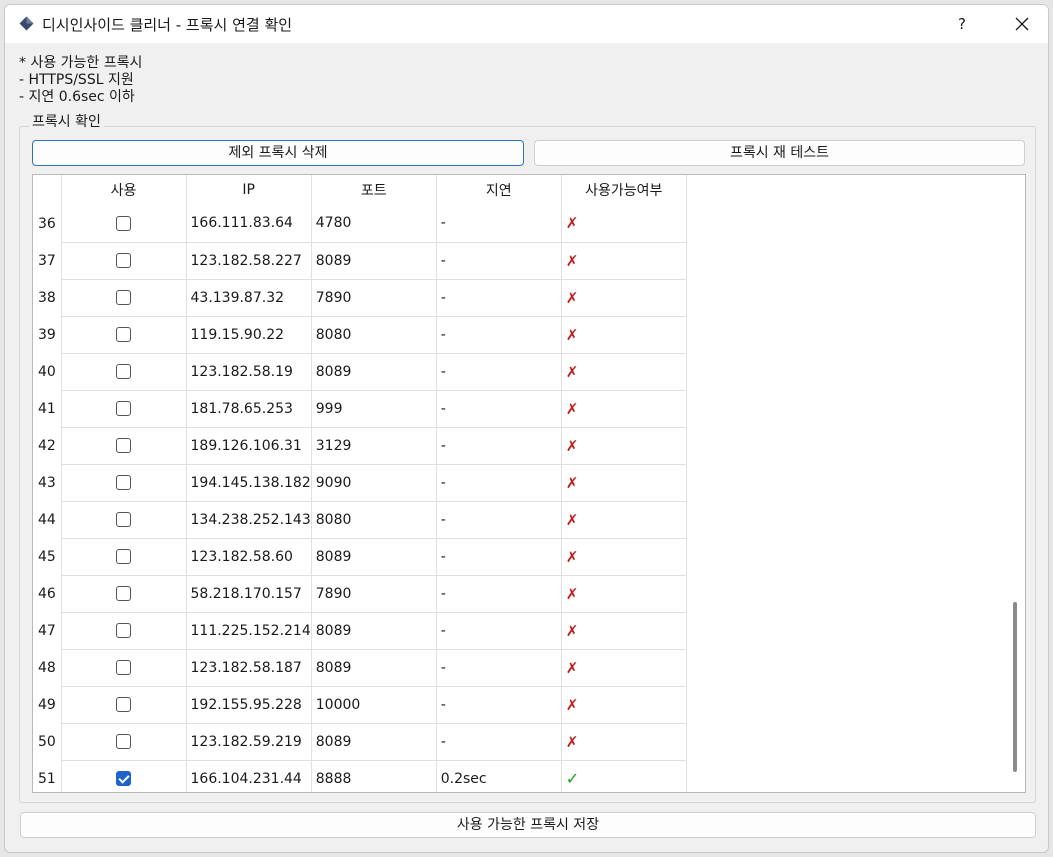 The width and height of the screenshot is (1053, 857). I want to click on table-row: 50 123.182.59.219 8089- ✗, so click(360, 742).